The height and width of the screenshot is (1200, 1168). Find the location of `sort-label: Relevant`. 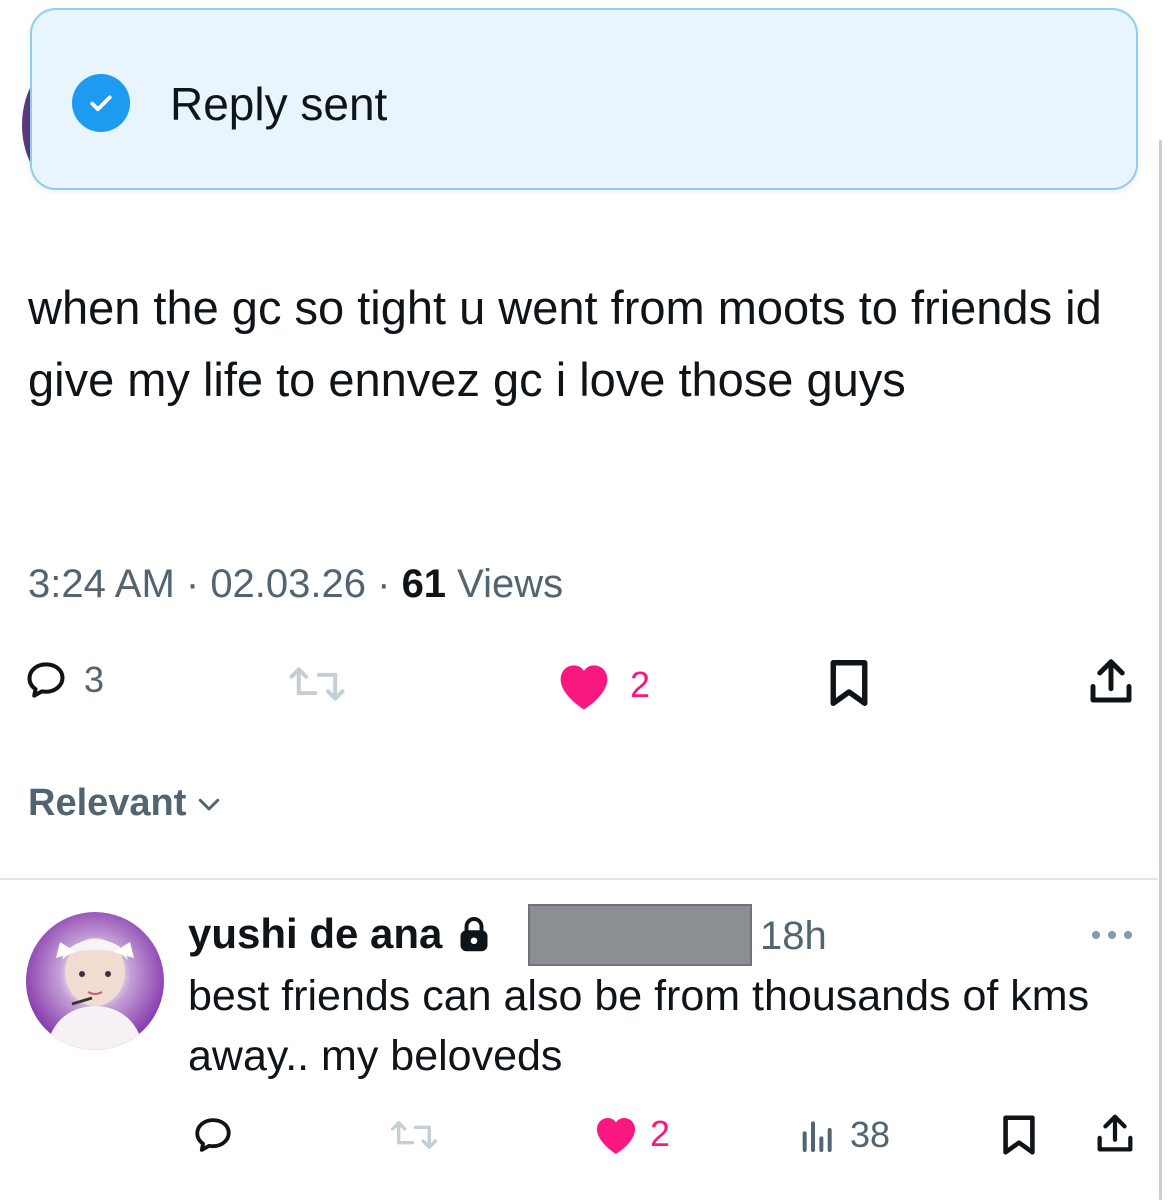

sort-label: Relevant is located at coordinates (107, 803).